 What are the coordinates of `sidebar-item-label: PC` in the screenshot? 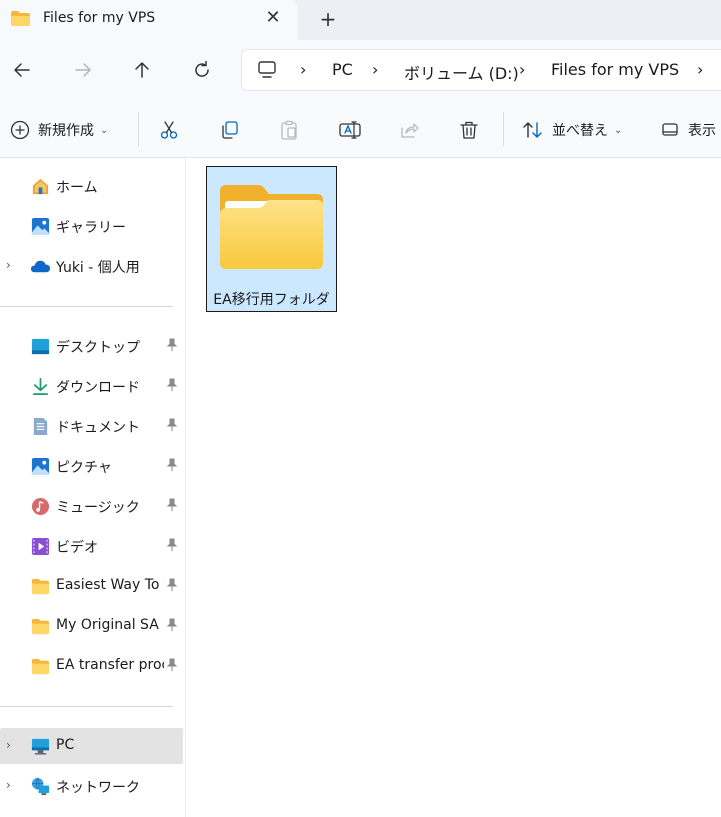 It's located at (65, 745).